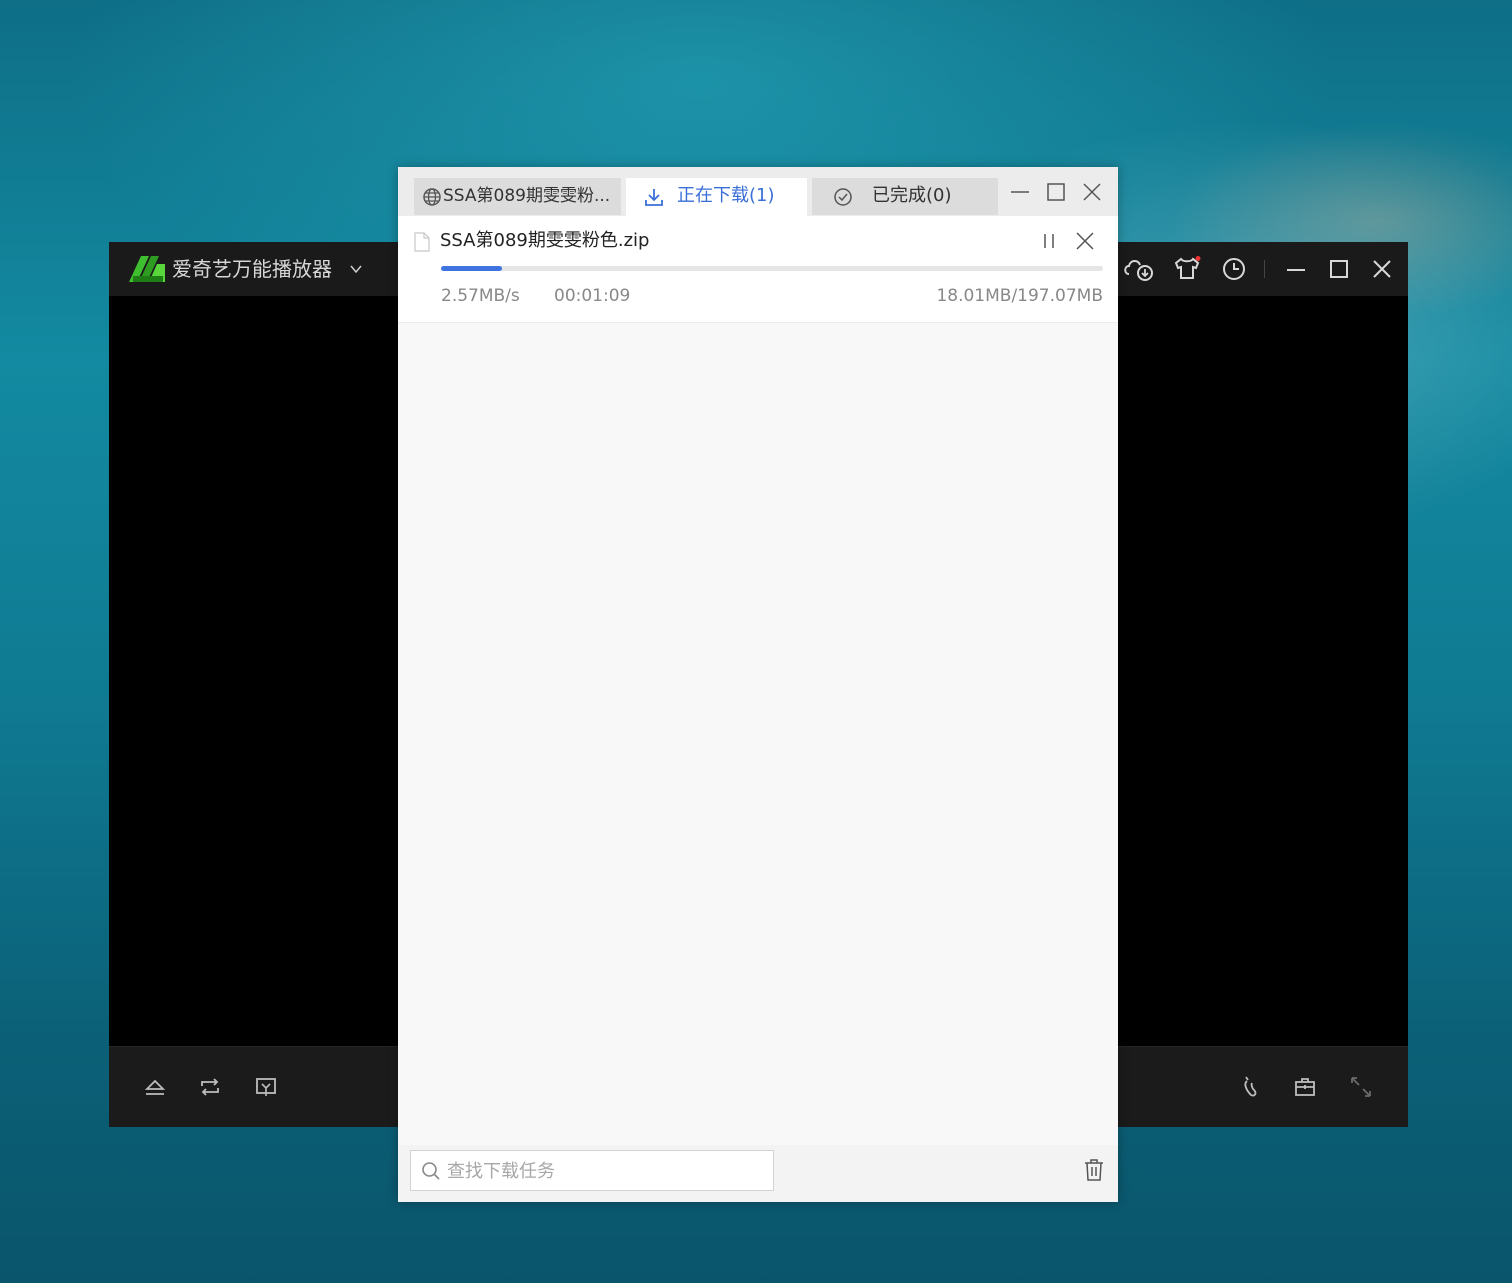 This screenshot has height=1283, width=1512. What do you see at coordinates (480, 296) in the screenshot?
I see `download-speed: 2.57MB/s` at bounding box center [480, 296].